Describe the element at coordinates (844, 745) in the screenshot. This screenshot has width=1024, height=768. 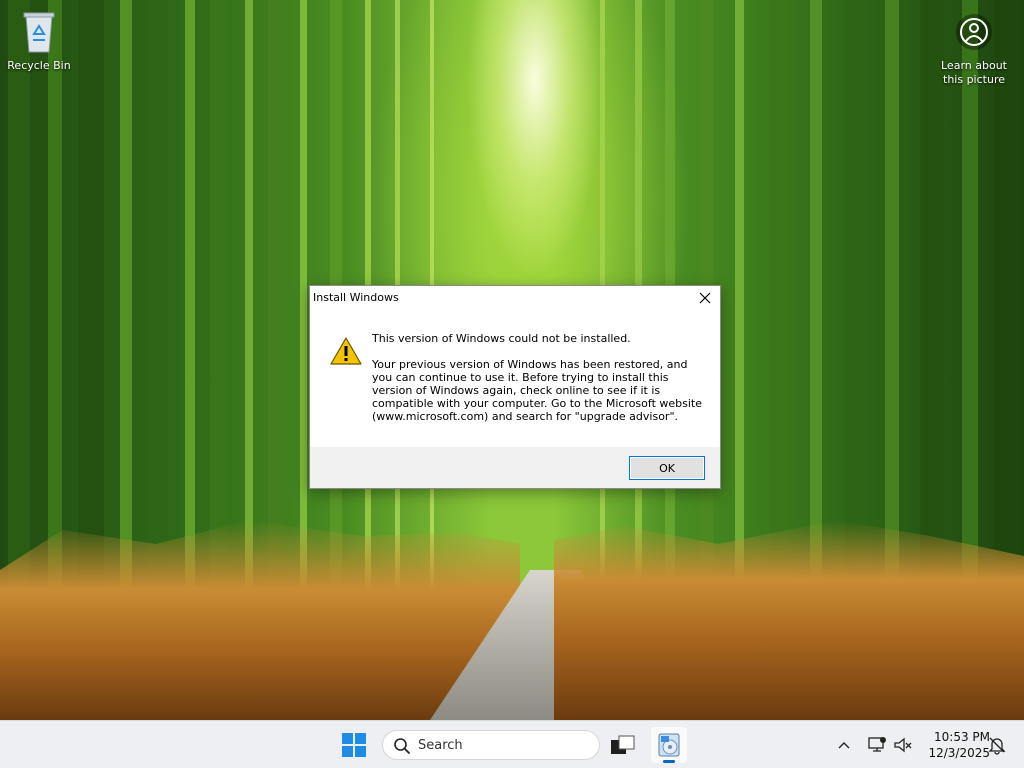
I see `chevron-up-icon` at that location.